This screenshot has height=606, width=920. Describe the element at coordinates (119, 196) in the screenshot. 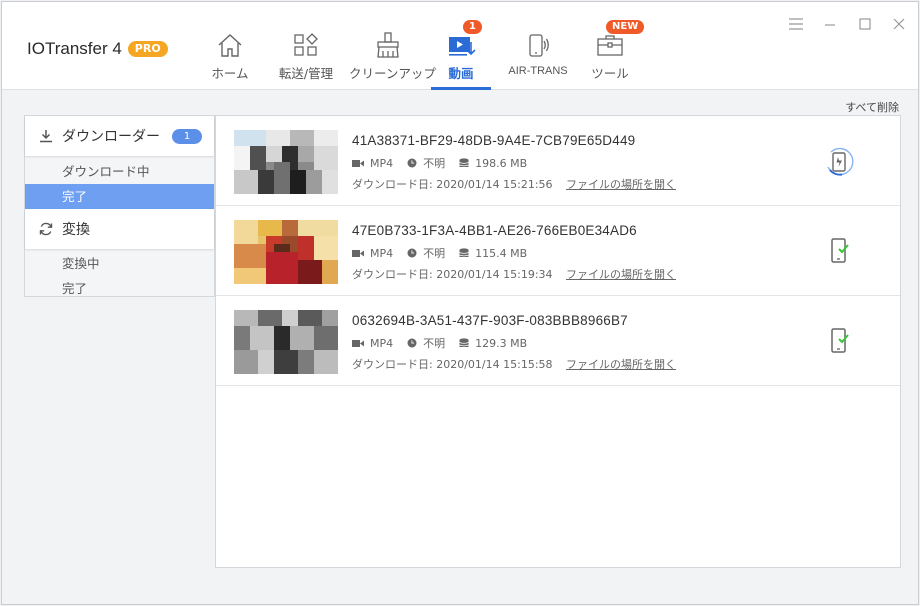

I see `sidebar-item-downloaded: 完了` at that location.